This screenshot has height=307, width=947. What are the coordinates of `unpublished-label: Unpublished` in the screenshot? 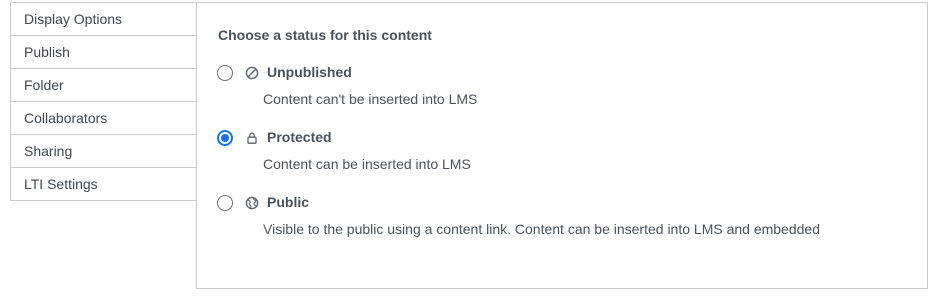 It's located at (309, 72).